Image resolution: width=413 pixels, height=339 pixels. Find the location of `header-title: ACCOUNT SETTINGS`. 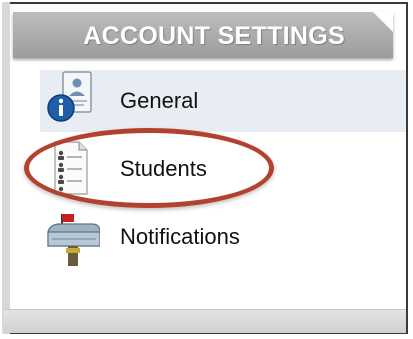

header-title: ACCOUNT SETTINGS is located at coordinates (214, 36).